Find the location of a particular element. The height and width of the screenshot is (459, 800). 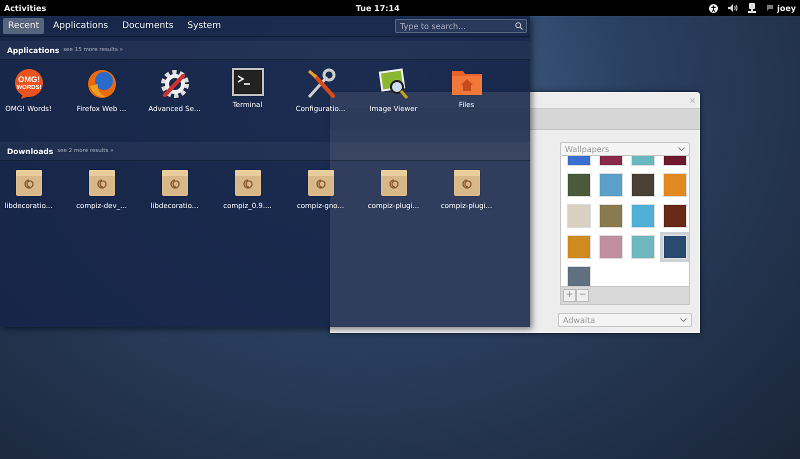

activities-button: Activities is located at coordinates (25, 8).